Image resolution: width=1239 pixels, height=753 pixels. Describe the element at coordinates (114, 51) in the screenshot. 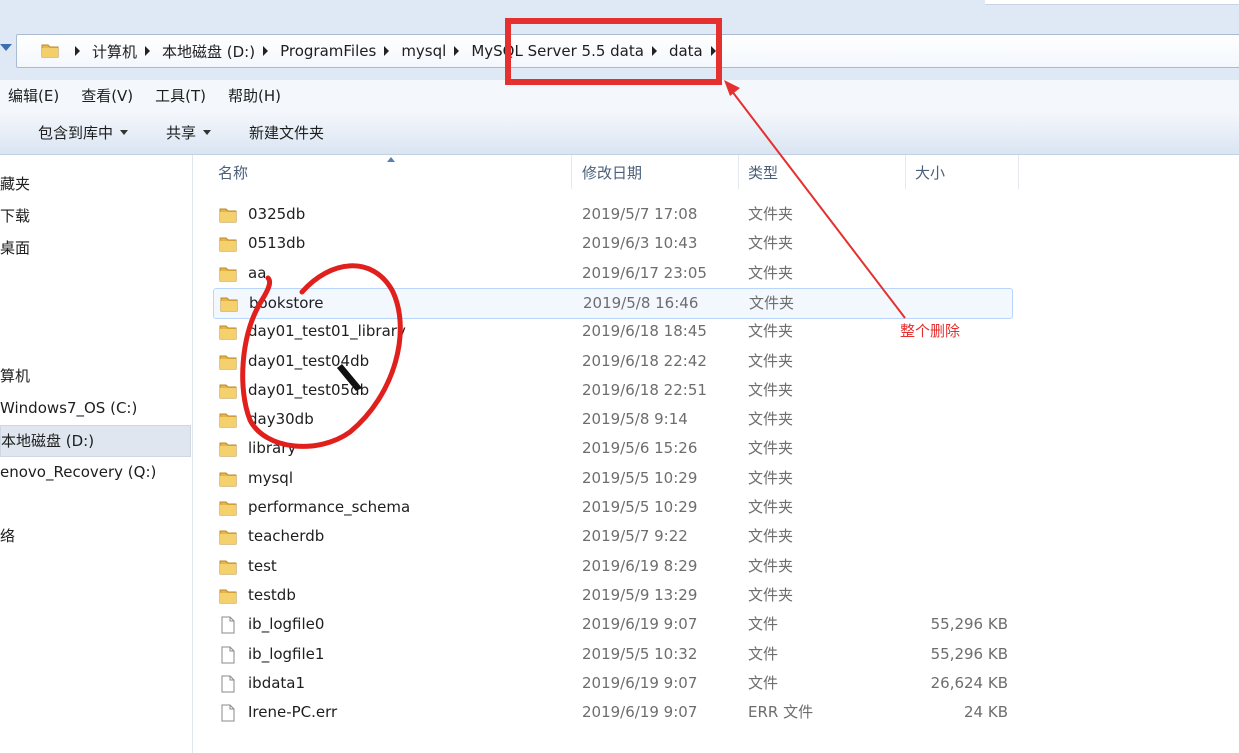

I see `breadcrumb-computer: 计算机` at that location.